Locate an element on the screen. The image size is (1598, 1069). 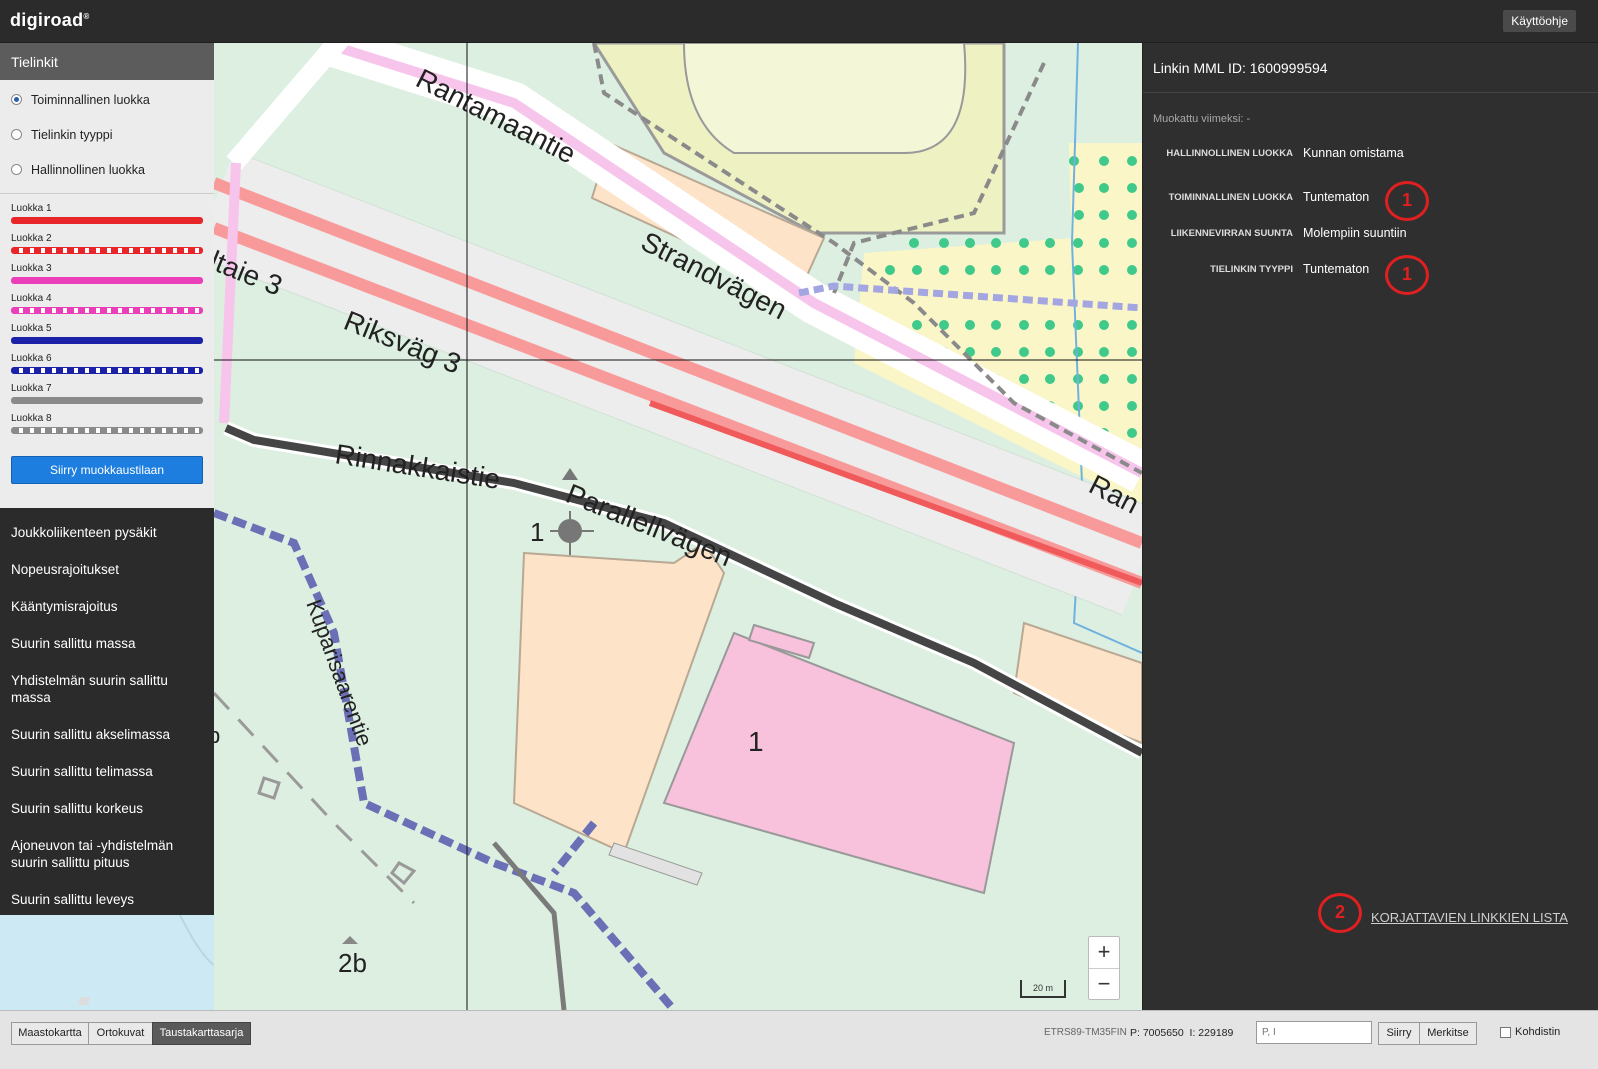
attribute-label: TIELINKIN TYYPPI is located at coordinates (1251, 269).